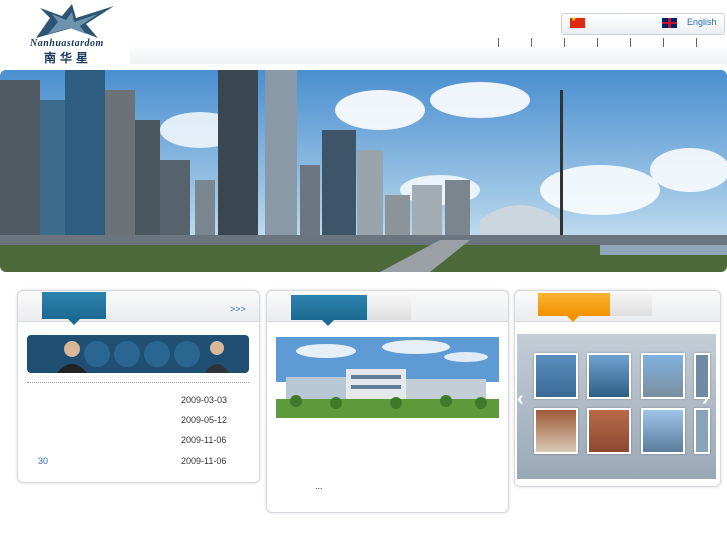 The image size is (727, 545). I want to click on news-item-date: 2009-05-12, so click(204, 420).